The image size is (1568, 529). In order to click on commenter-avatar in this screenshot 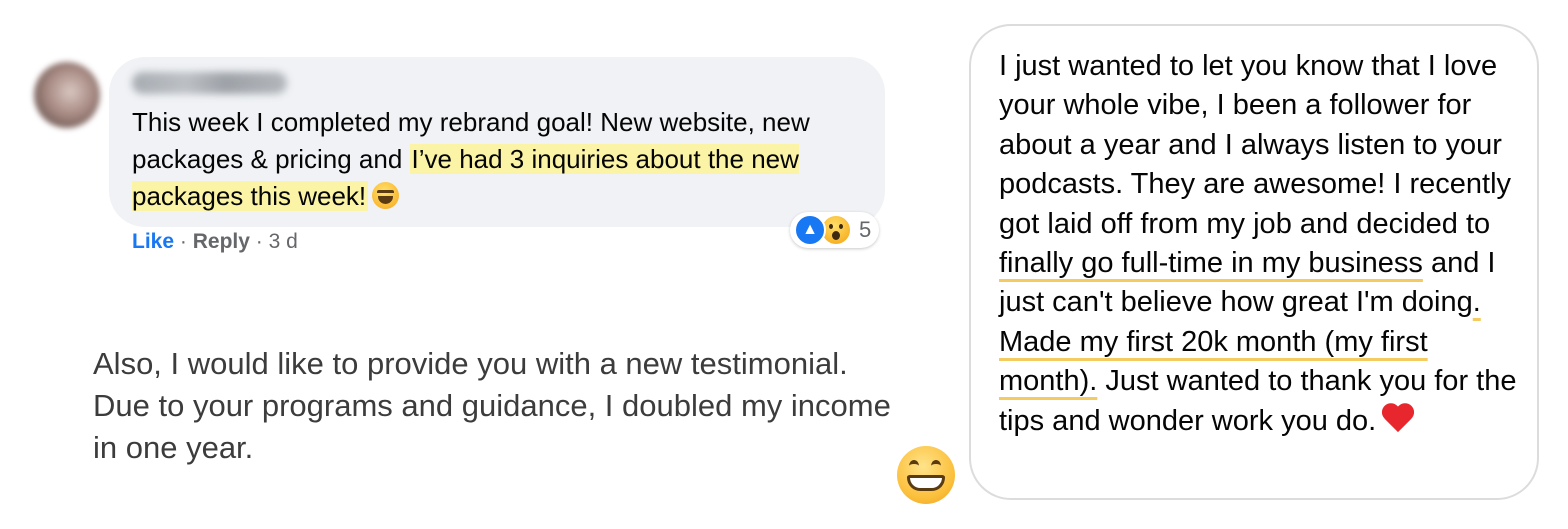, I will do `click(67, 95)`.